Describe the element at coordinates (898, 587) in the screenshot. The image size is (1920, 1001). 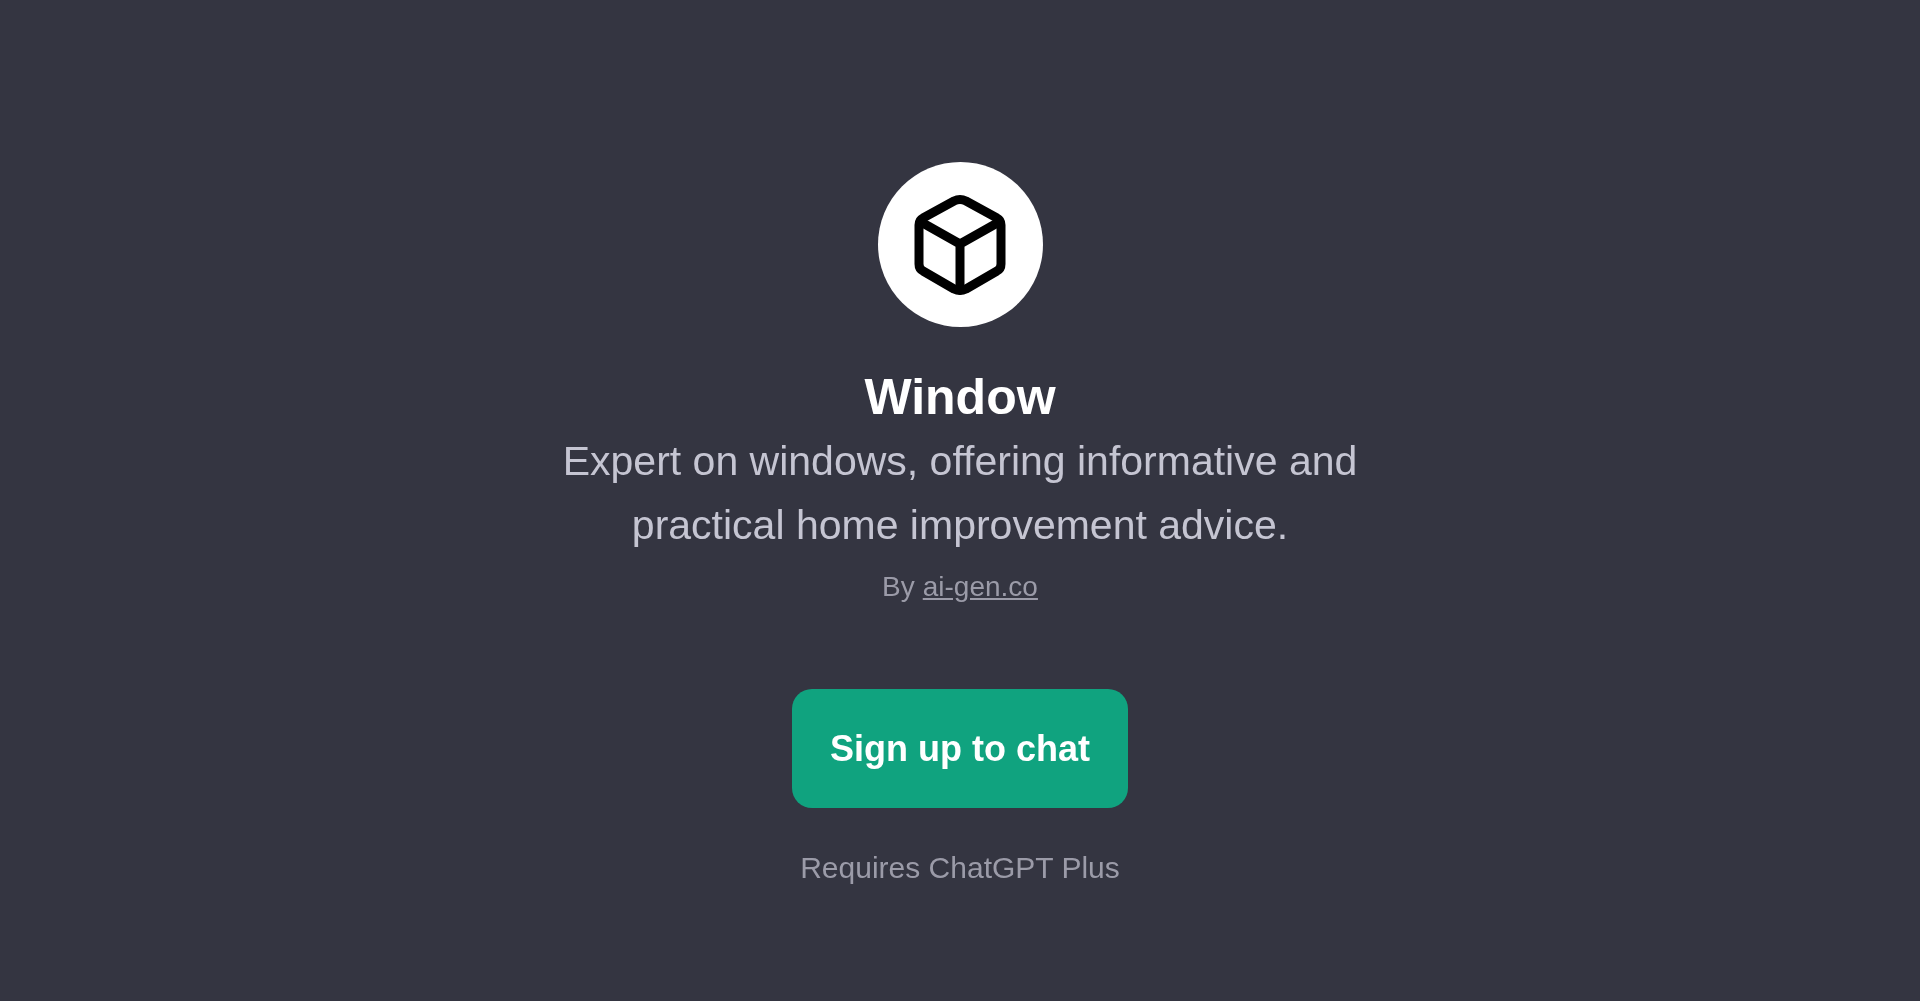
I see `byline-label: By` at that location.